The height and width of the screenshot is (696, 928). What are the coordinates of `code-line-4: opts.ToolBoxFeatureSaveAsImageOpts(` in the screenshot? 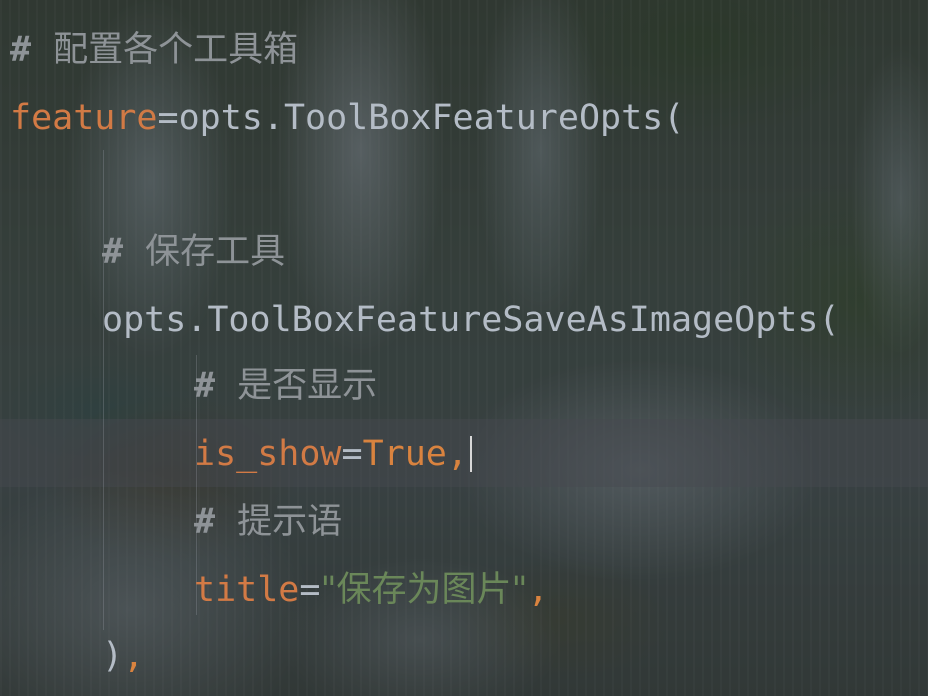 It's located at (471, 320).